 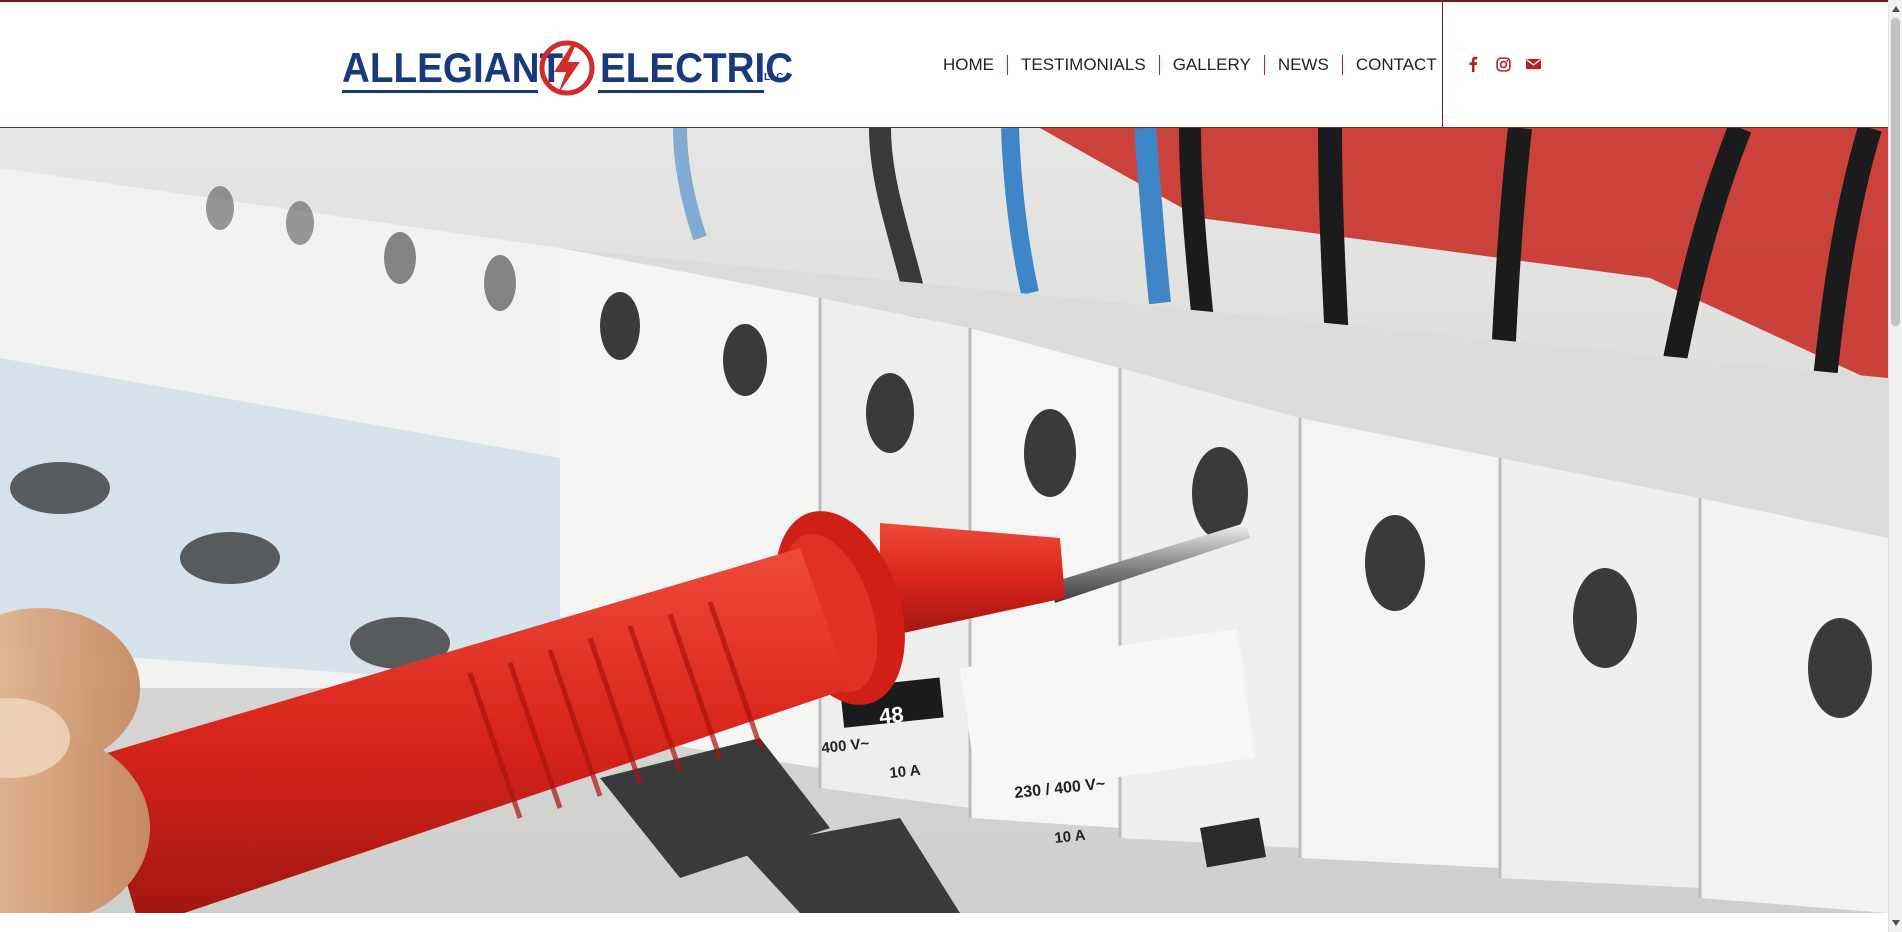 What do you see at coordinates (440, 91) in the screenshot?
I see `logo-underline-left` at bounding box center [440, 91].